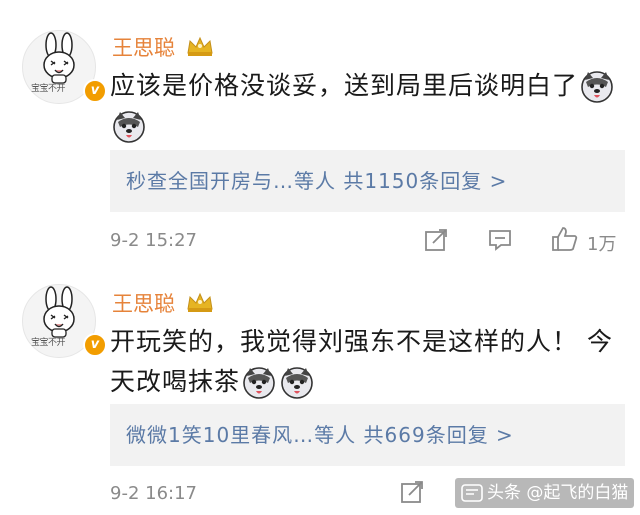  Describe the element at coordinates (361, 341) in the screenshot. I see `comment-line: 开玩笑的，我觉得刘强东不是这样的人！ 今` at that location.